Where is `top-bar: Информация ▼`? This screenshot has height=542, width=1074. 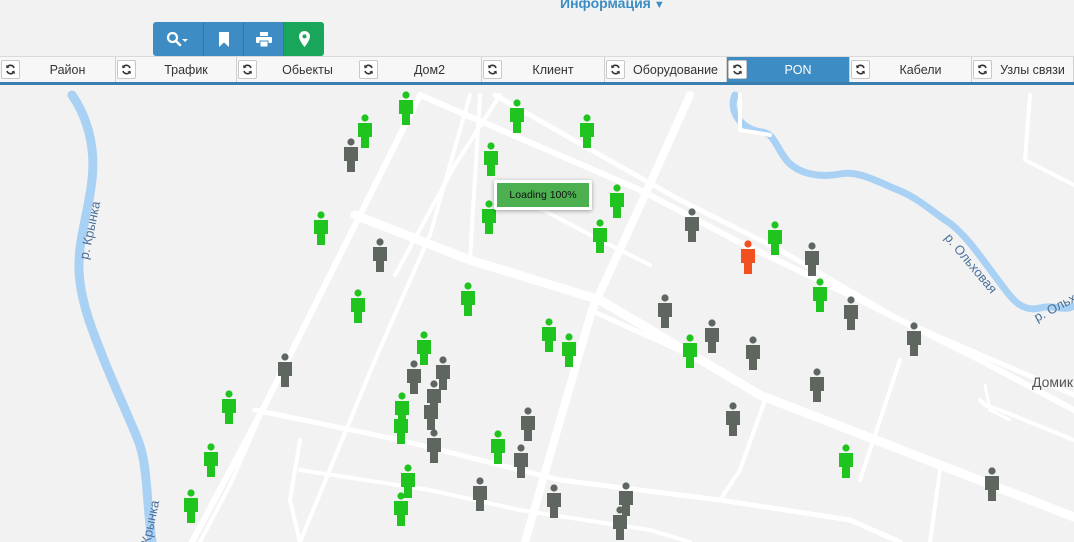 top-bar: Информация ▼ is located at coordinates (537, 28).